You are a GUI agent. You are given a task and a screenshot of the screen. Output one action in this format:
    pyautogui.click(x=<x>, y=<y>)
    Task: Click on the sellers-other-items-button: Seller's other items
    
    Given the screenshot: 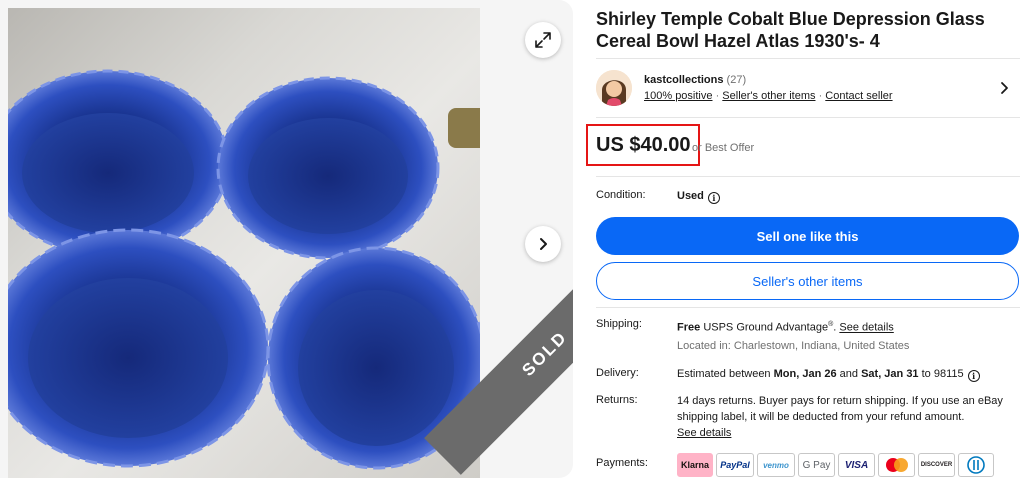 What is the action you would take?
    pyautogui.click(x=807, y=281)
    